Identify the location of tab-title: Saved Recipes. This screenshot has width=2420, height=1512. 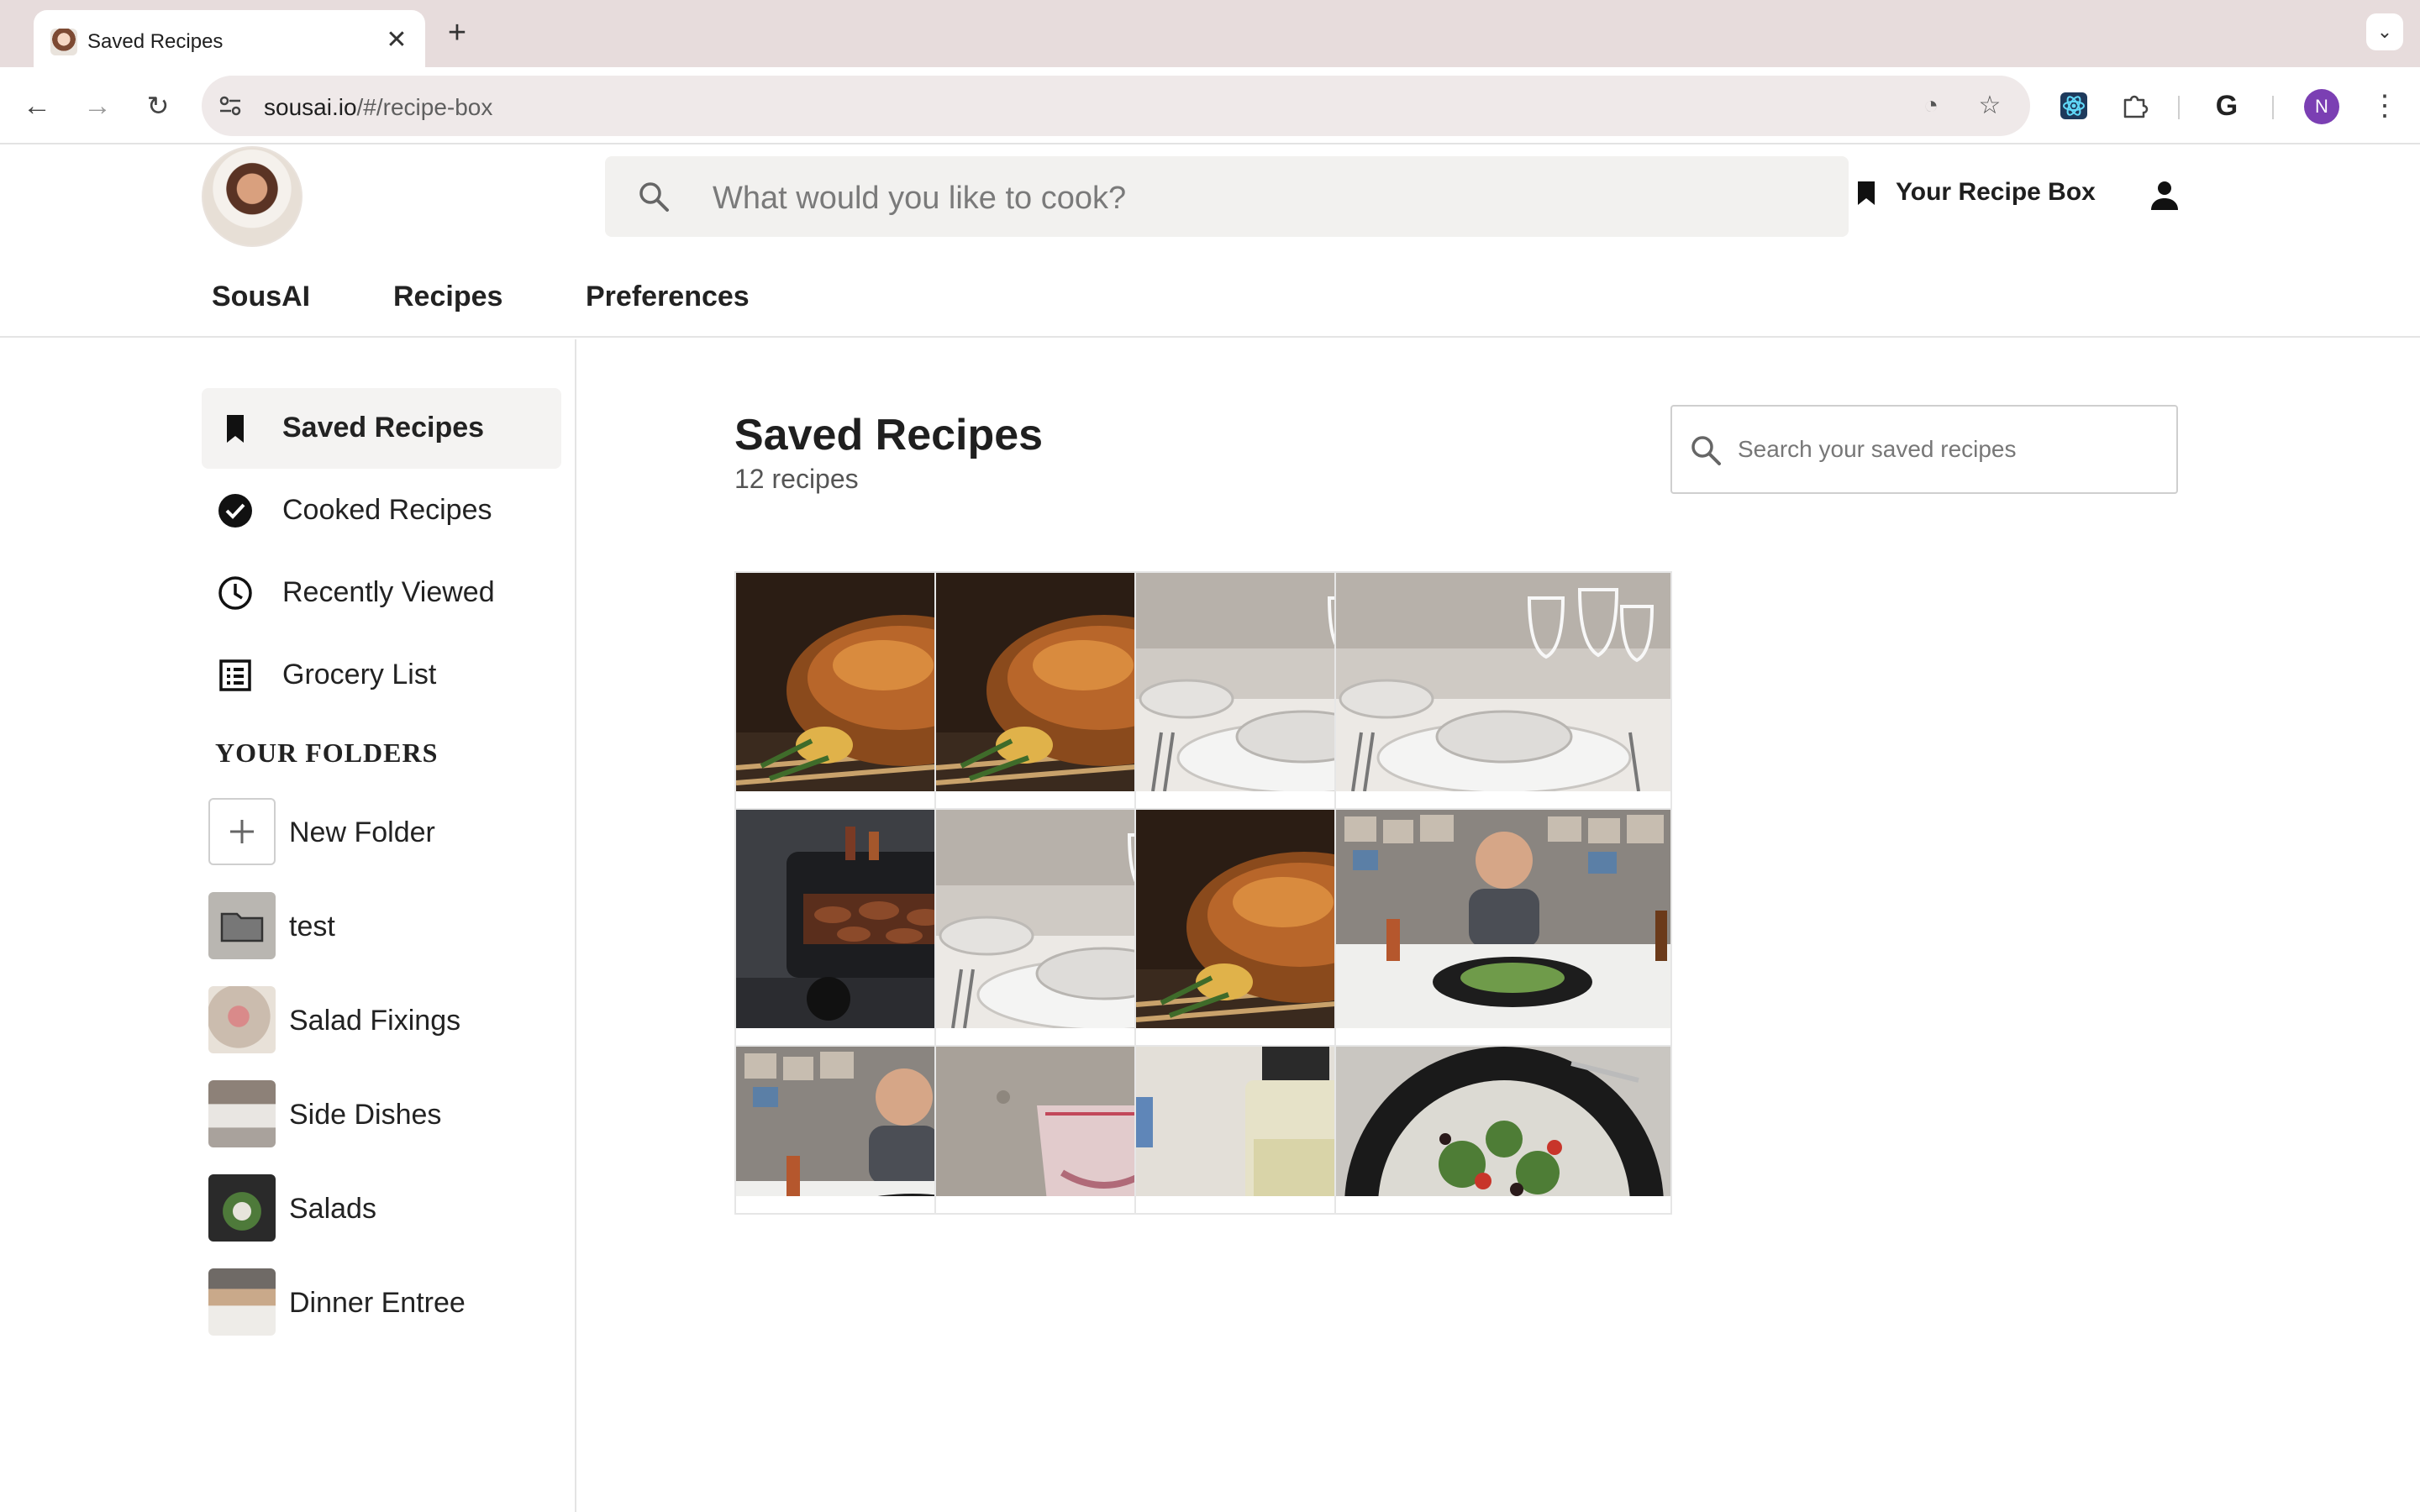
(155, 41).